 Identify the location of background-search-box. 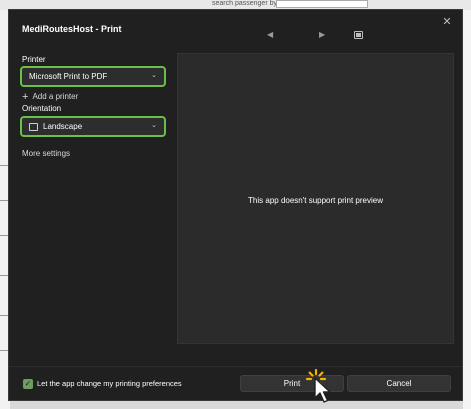
(322, 4).